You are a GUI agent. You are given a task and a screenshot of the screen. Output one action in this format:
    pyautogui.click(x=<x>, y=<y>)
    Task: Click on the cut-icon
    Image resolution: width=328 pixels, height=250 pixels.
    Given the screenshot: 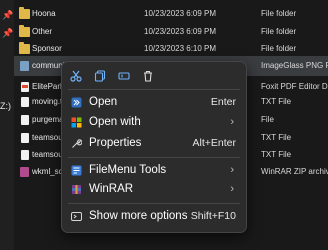 What is the action you would take?
    pyautogui.click(x=76, y=76)
    